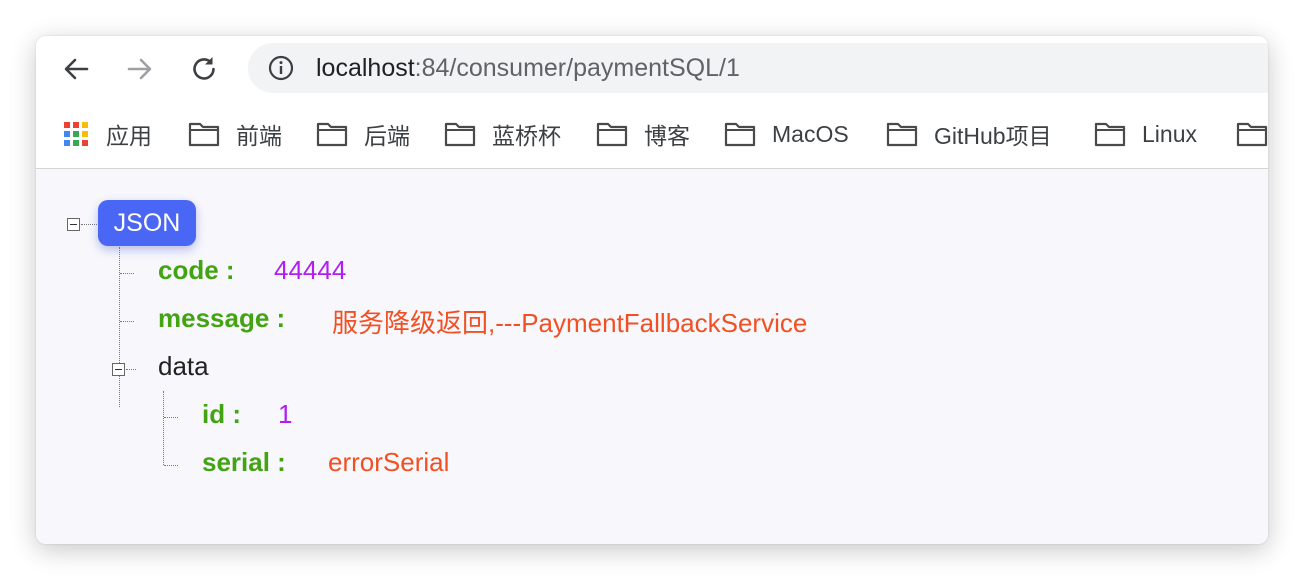  I want to click on bookmark-label: 应用, so click(129, 136).